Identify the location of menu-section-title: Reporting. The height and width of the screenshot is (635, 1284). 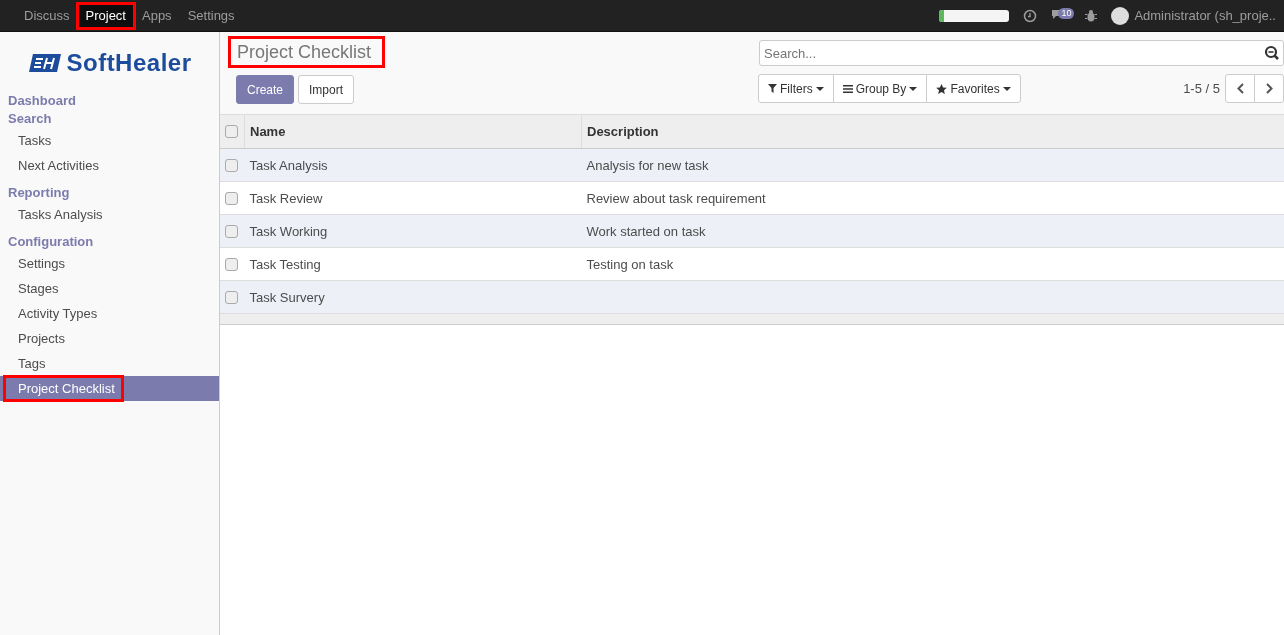
(109, 193).